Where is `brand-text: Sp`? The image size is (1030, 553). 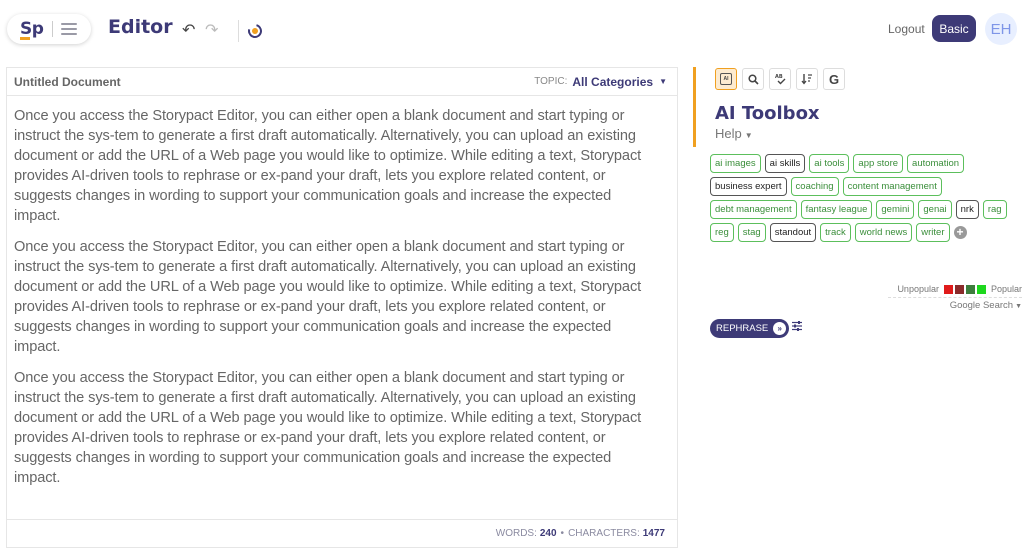 brand-text: Sp is located at coordinates (32, 29).